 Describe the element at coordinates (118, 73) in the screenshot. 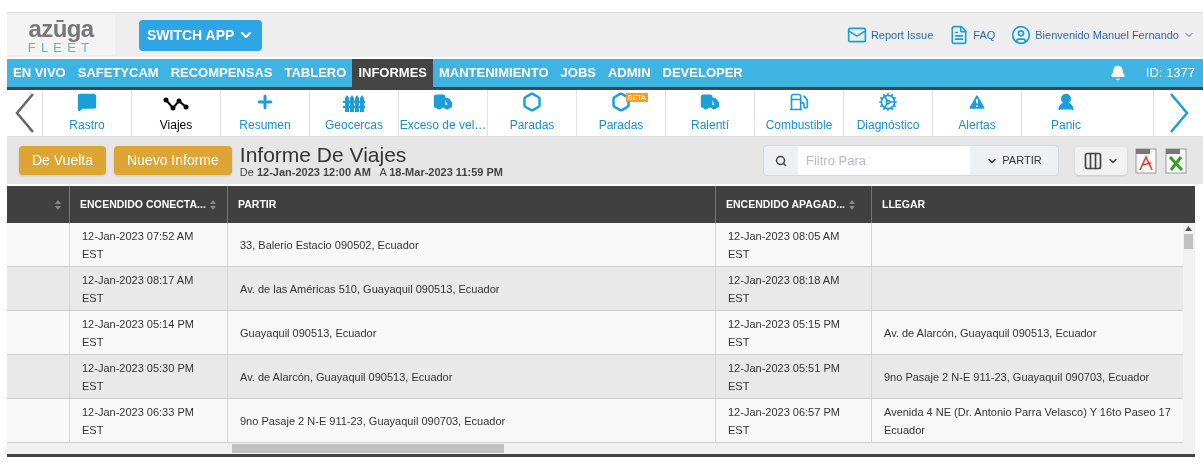

I see `nav-tab: SAFETYCAM` at that location.